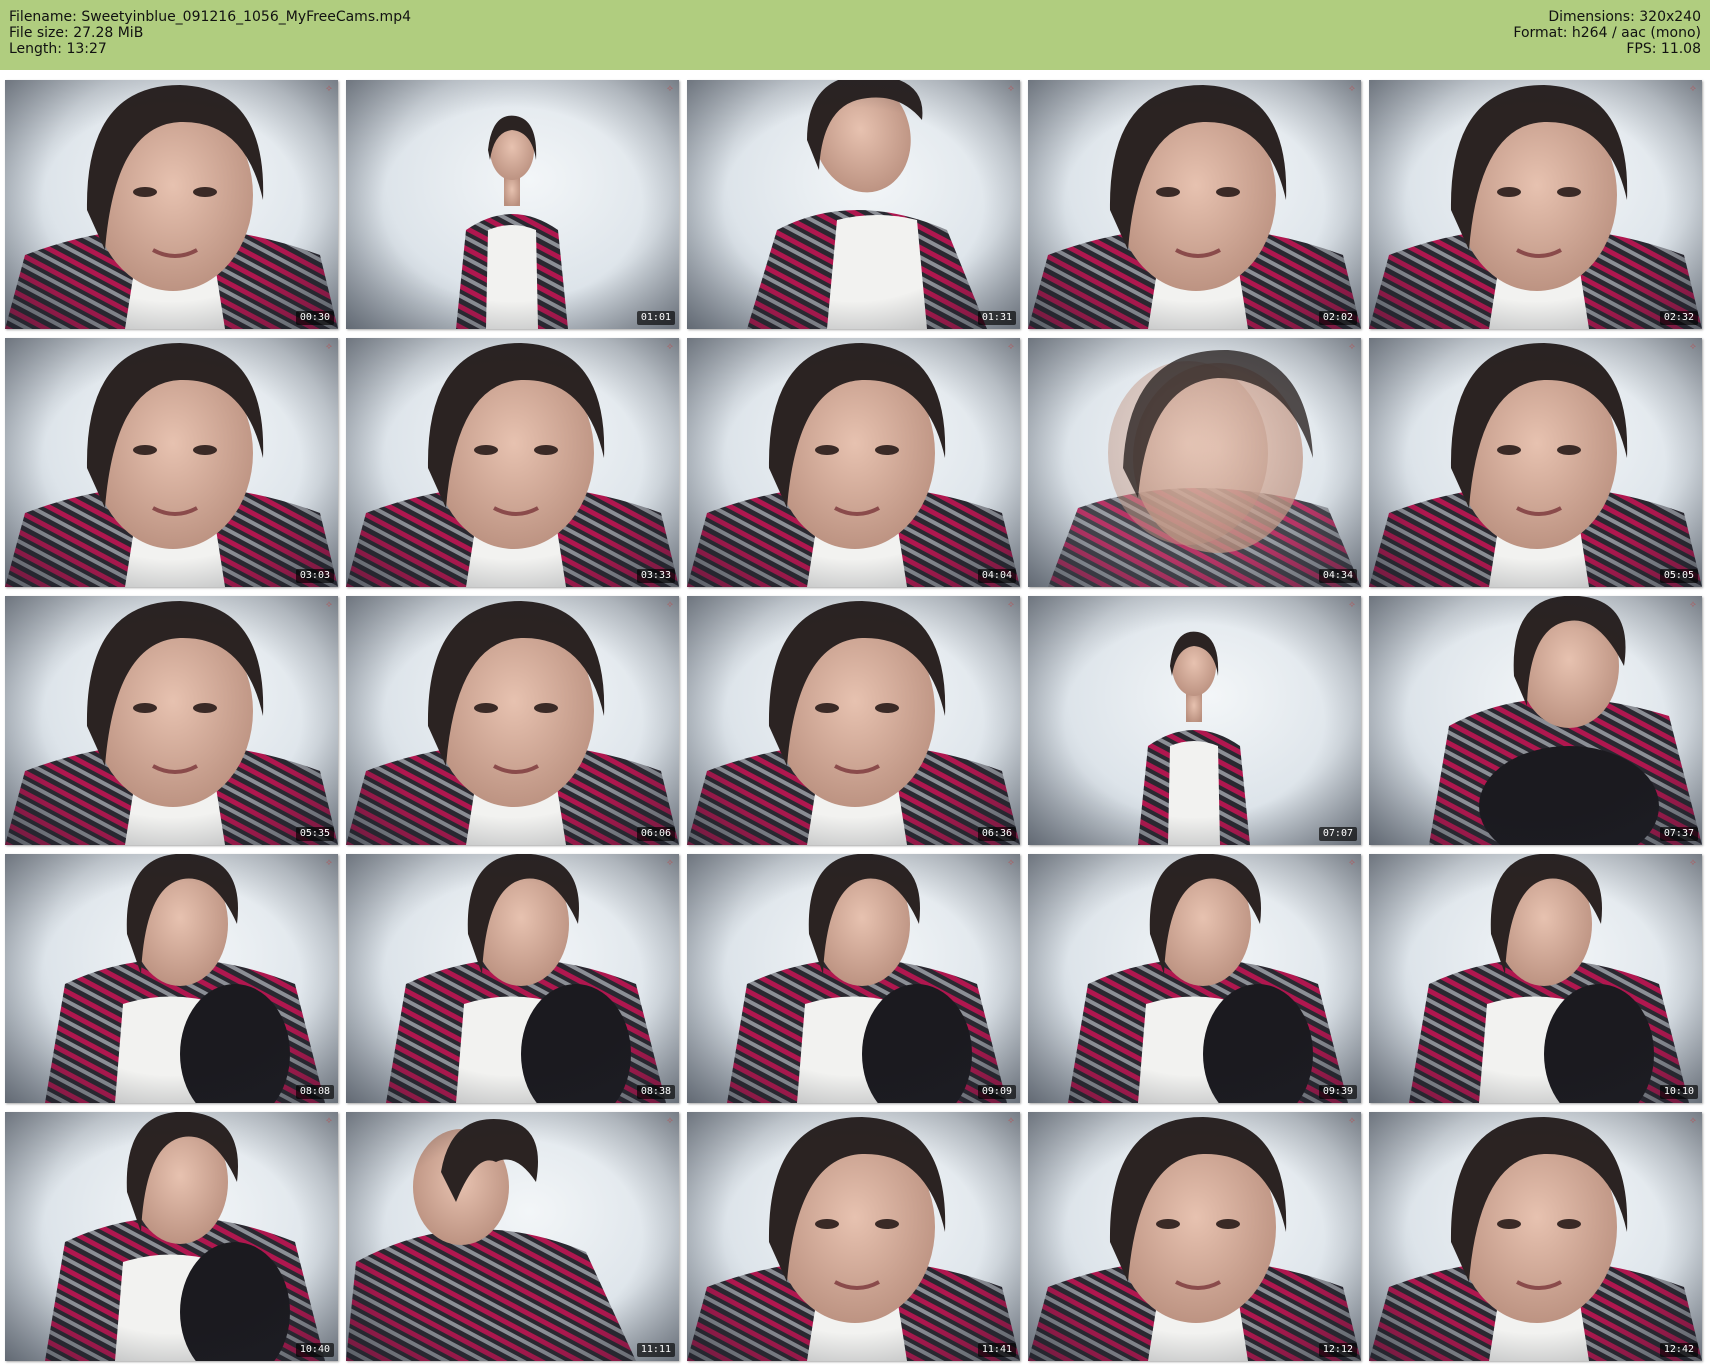  What do you see at coordinates (314, 1092) in the screenshot?
I see `timestamp-label: 08:08` at bounding box center [314, 1092].